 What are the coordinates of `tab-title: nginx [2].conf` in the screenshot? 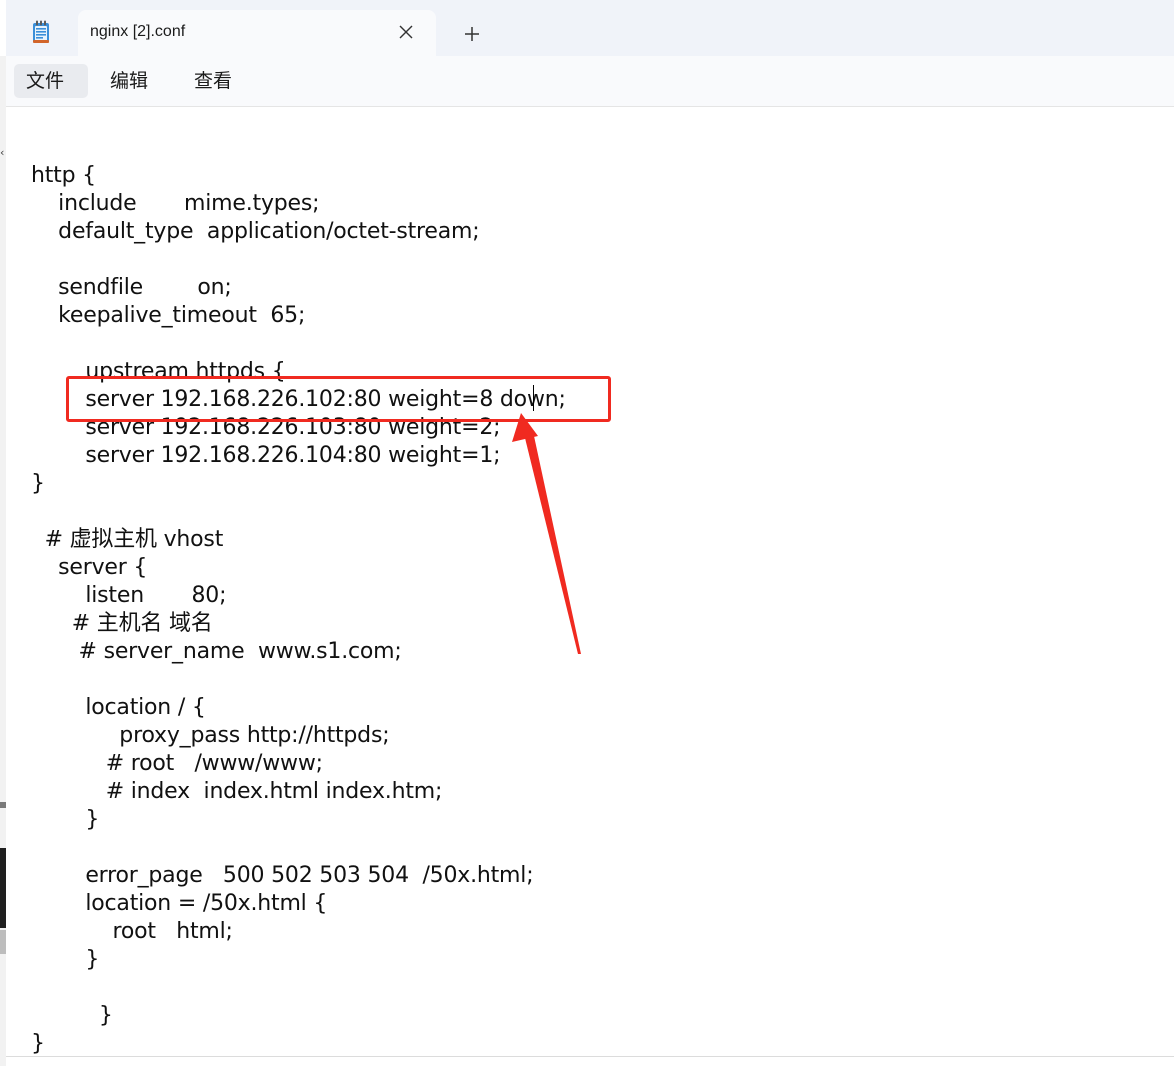 It's located at (138, 31).